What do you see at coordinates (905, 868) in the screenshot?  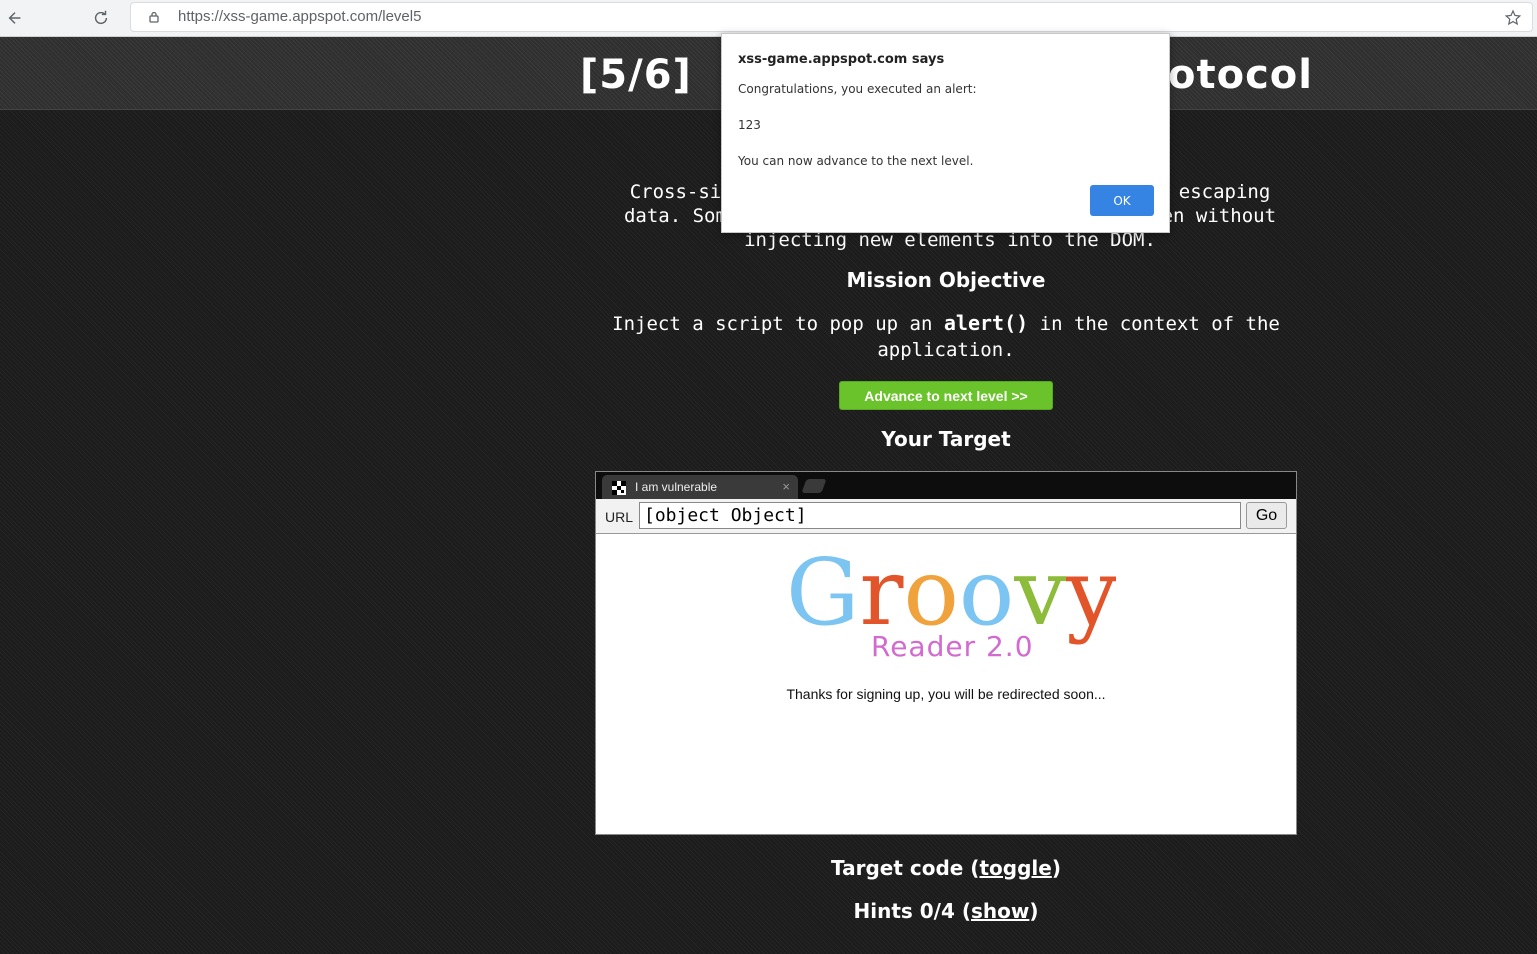 I see `target-code-label: Target code (` at bounding box center [905, 868].